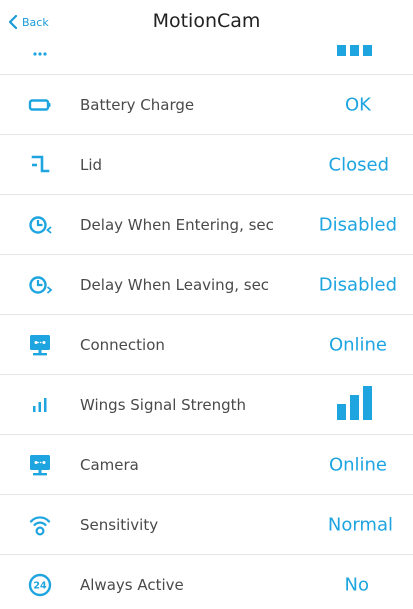 The width and height of the screenshot is (413, 609). What do you see at coordinates (355, 404) in the screenshot?
I see `signal-strength-bars` at bounding box center [355, 404].